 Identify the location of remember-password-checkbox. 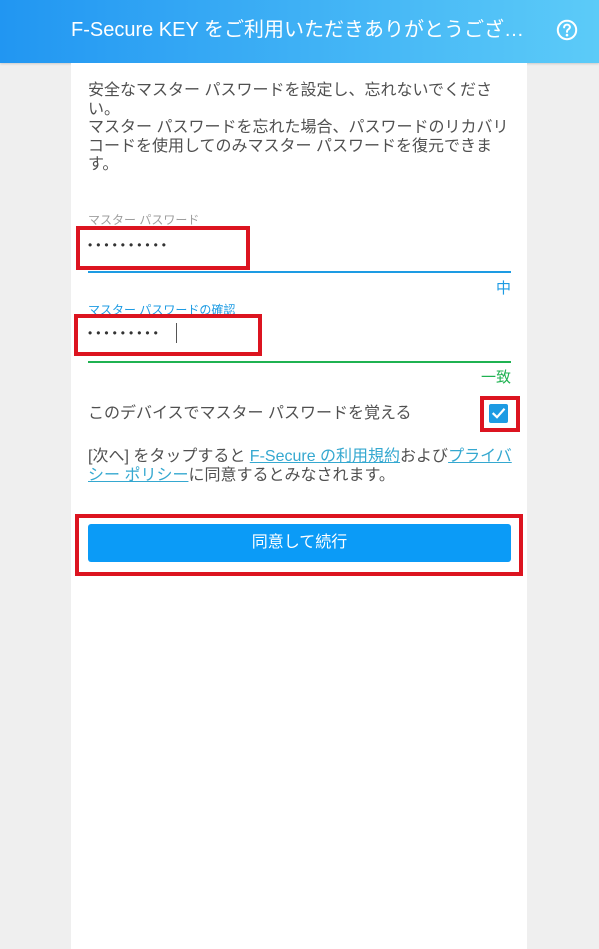
(498, 413).